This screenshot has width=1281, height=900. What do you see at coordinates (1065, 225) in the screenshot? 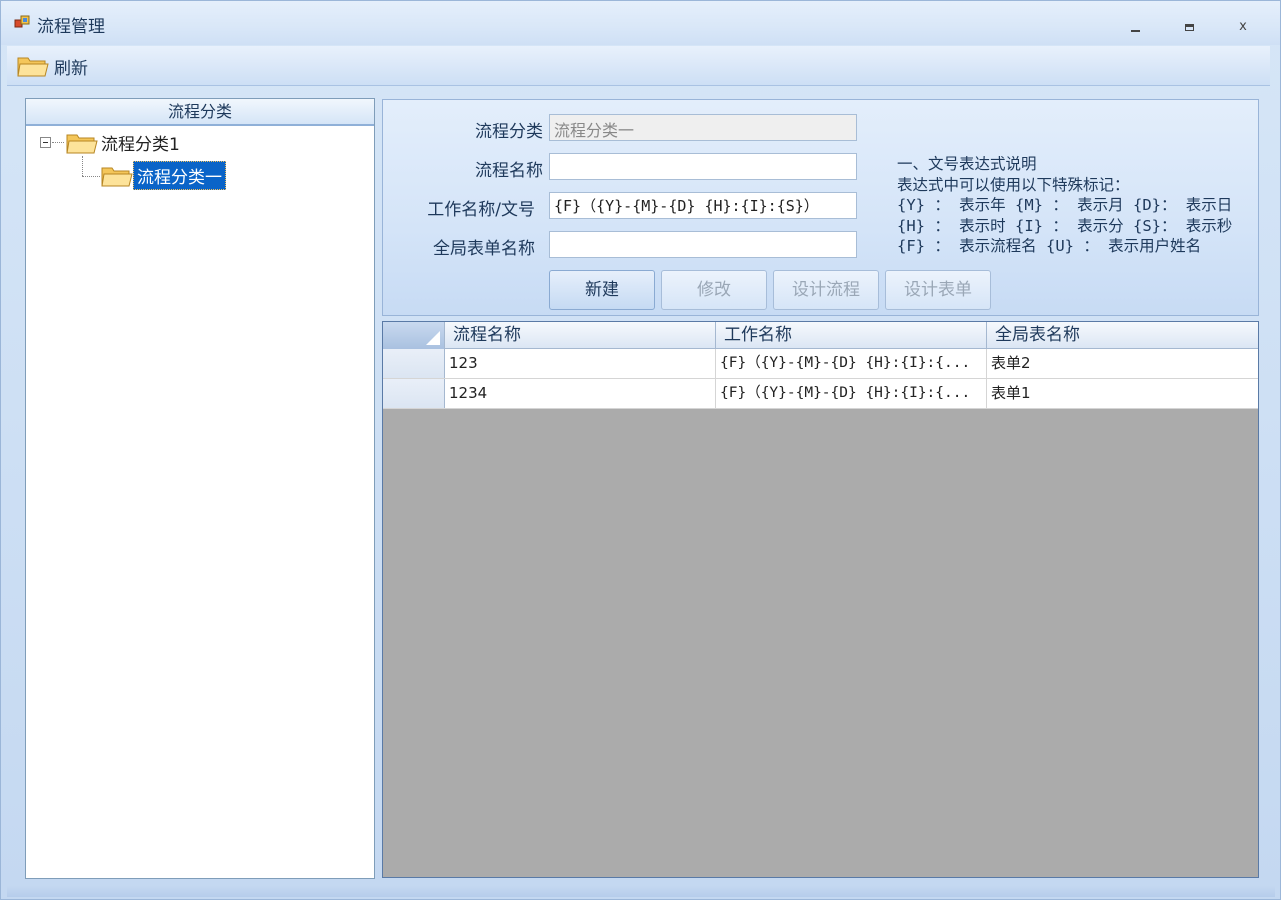
I see `hint-line: {H} ： 表示时 {I} ： 表示分 {S}： 表示秒` at bounding box center [1065, 225].